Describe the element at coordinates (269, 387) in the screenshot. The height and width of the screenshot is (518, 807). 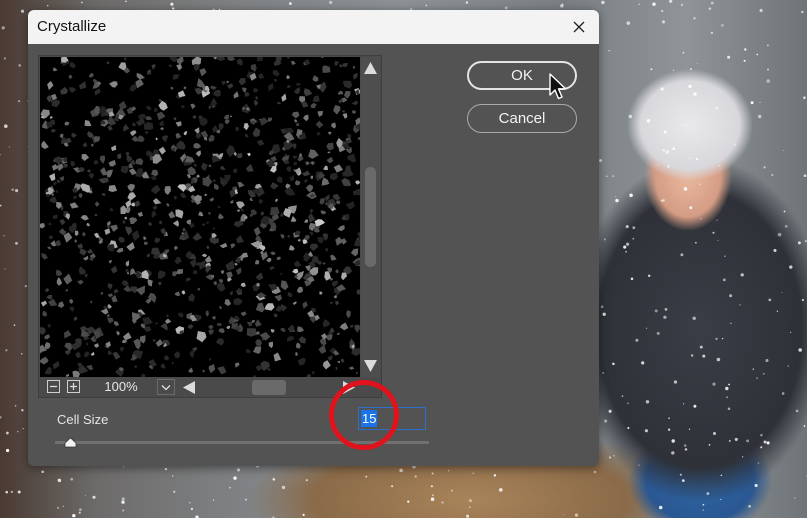
I see `horizontal-scroll-thumb` at that location.